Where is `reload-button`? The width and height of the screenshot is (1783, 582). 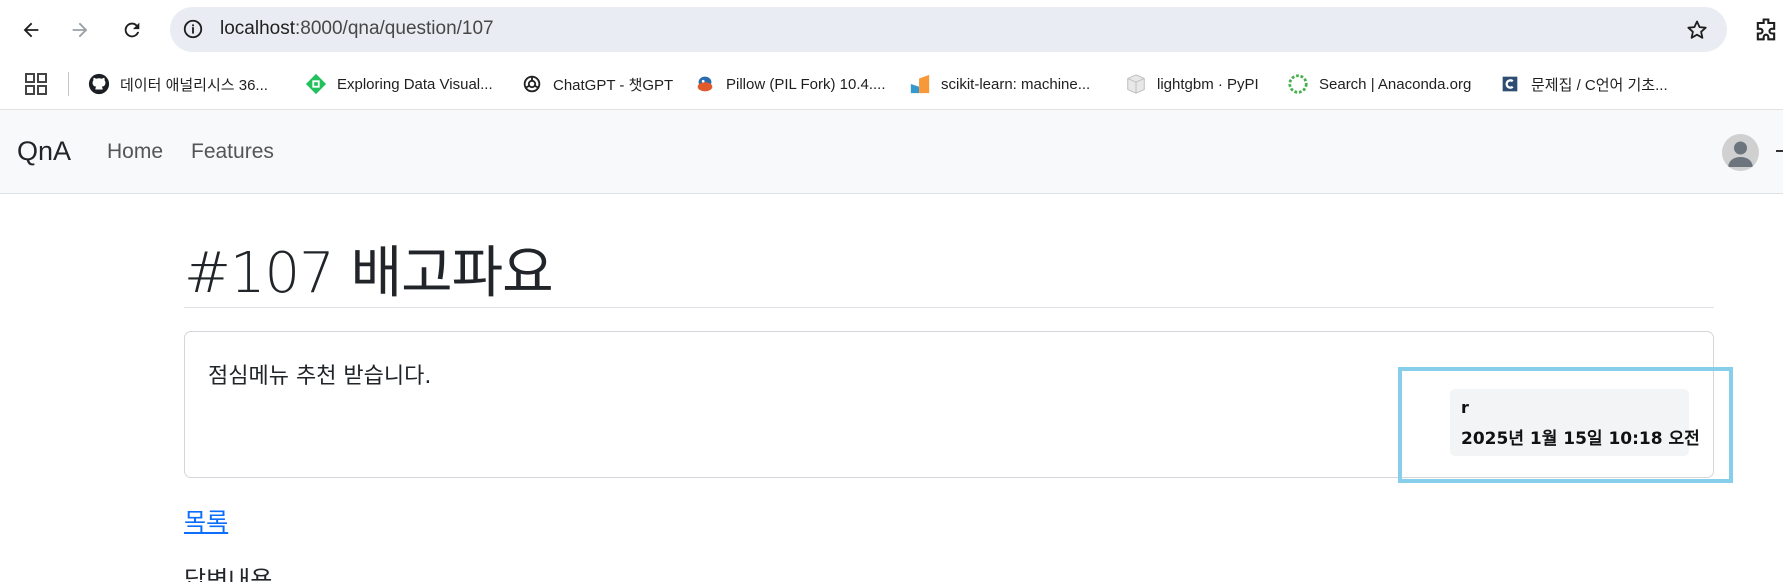 reload-button is located at coordinates (132, 30).